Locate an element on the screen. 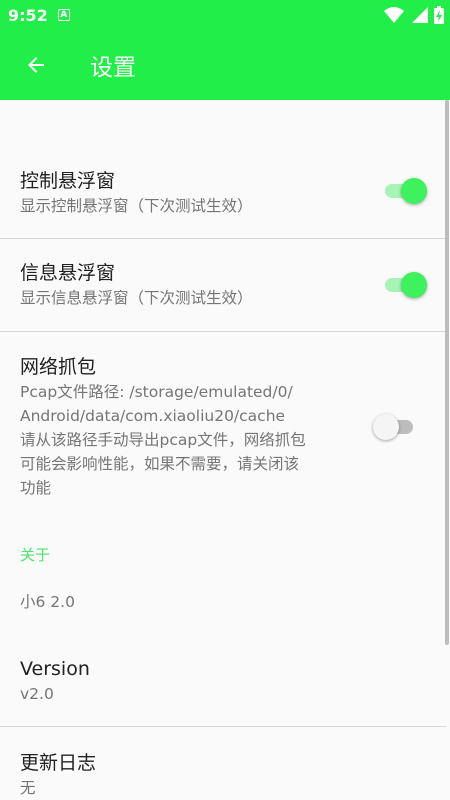  signal-icon is located at coordinates (420, 15).